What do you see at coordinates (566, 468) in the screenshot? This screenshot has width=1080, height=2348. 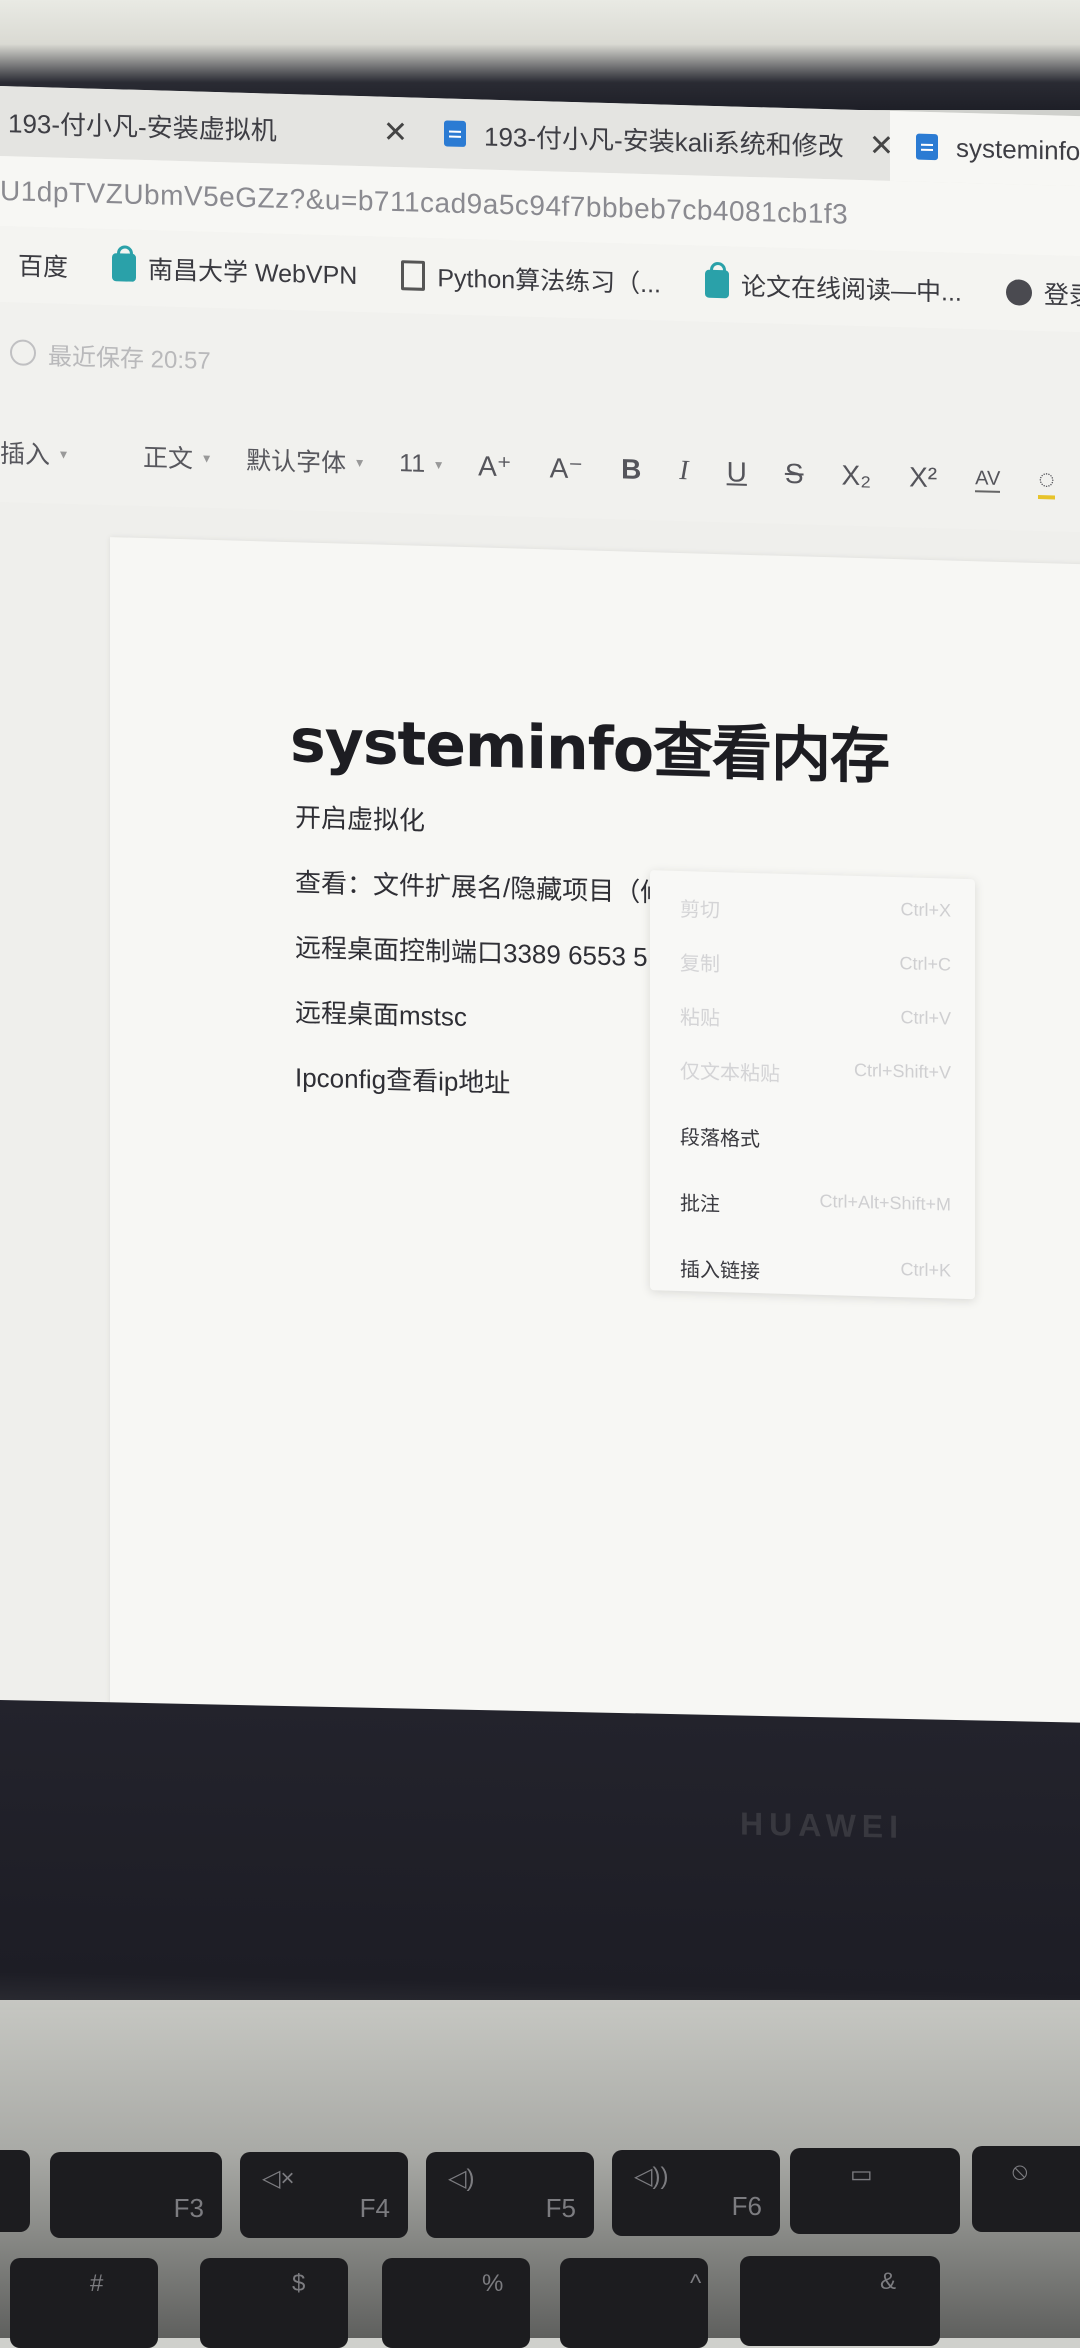 I see `shrink-font-button: A⁻` at bounding box center [566, 468].